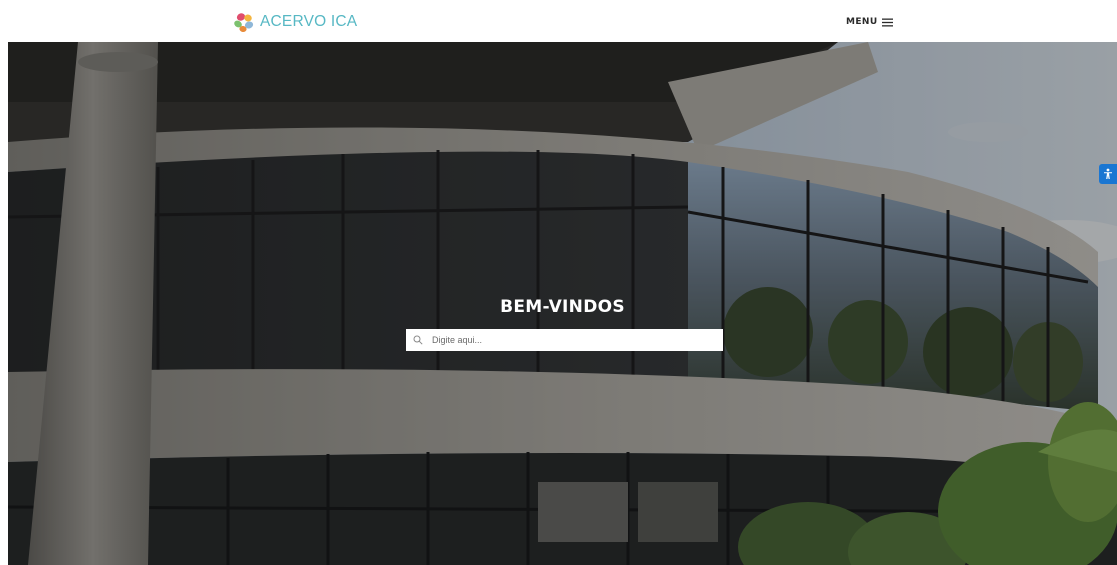 The image size is (1117, 565). I want to click on menu-label: MENU, so click(862, 22).